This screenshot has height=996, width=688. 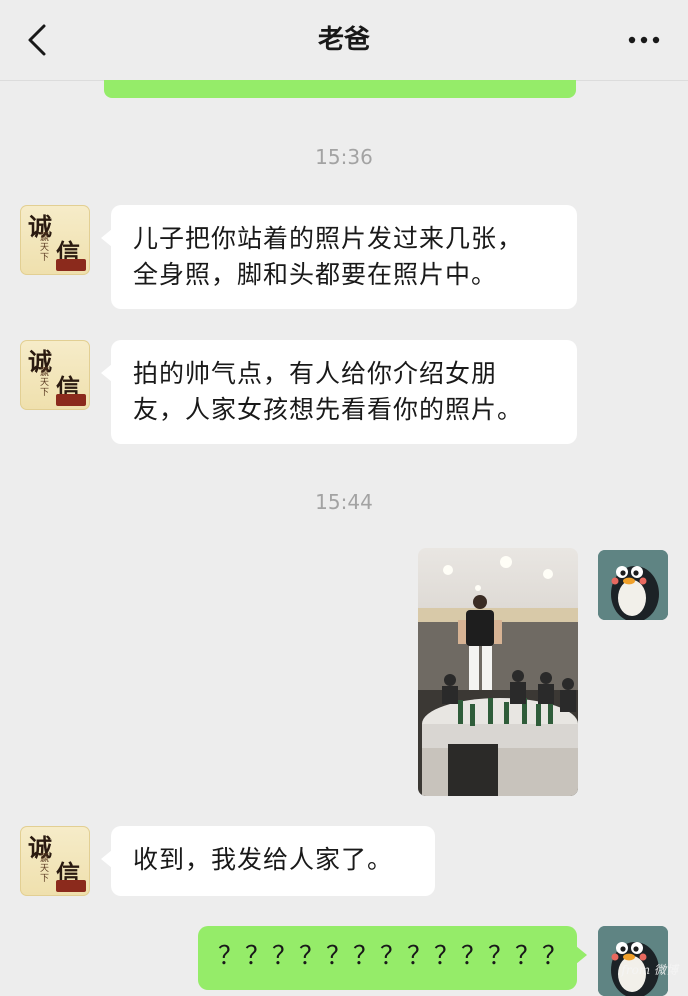 I want to click on banquet-photo-image, so click(x=498, y=672).